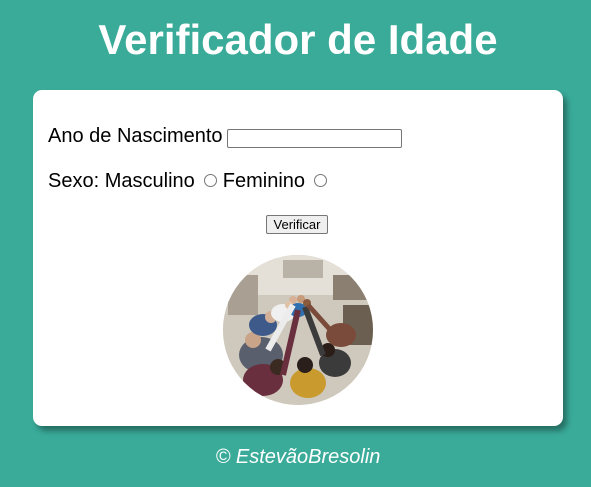 The height and width of the screenshot is (487, 591). I want to click on result-image, so click(298, 330).